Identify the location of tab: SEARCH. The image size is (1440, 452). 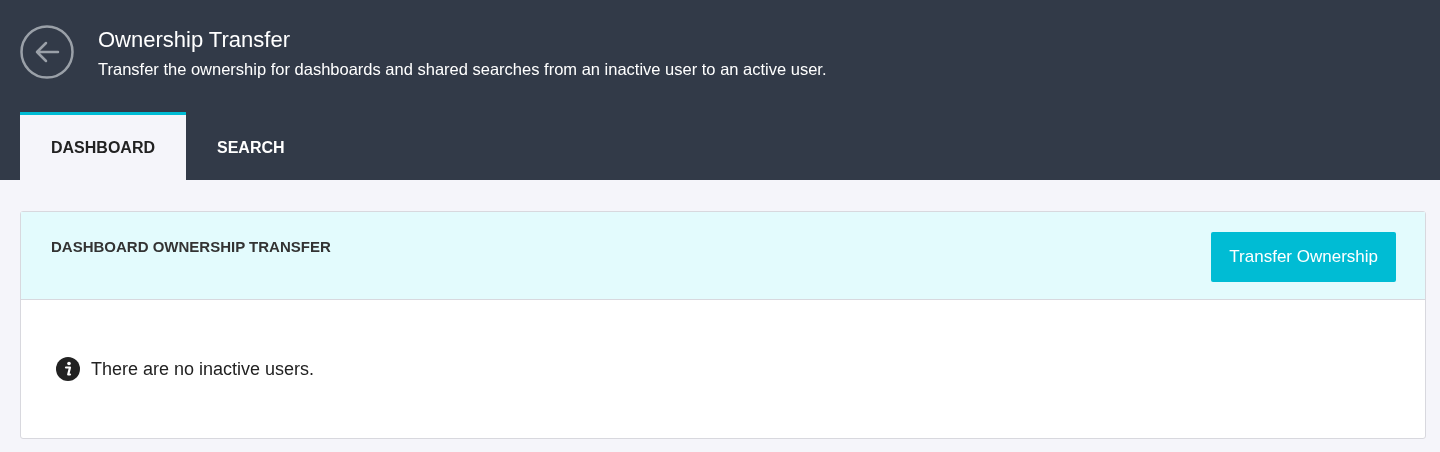
(251, 146).